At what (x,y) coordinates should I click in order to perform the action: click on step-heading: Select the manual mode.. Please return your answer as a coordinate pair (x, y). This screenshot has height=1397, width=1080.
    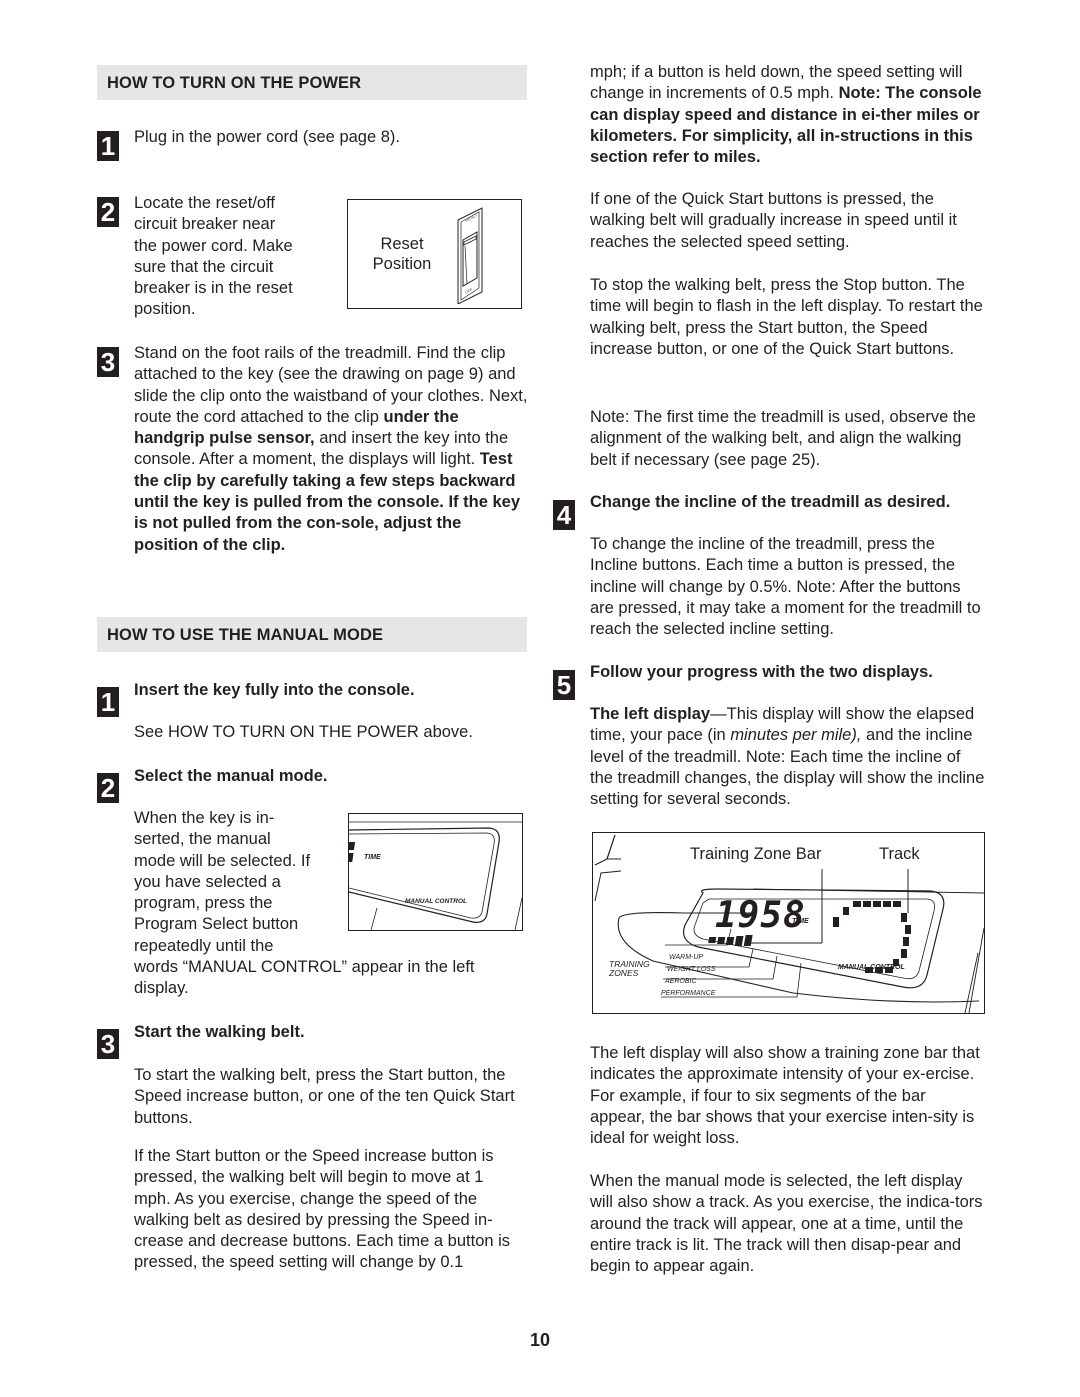
    Looking at the image, I should click on (231, 776).